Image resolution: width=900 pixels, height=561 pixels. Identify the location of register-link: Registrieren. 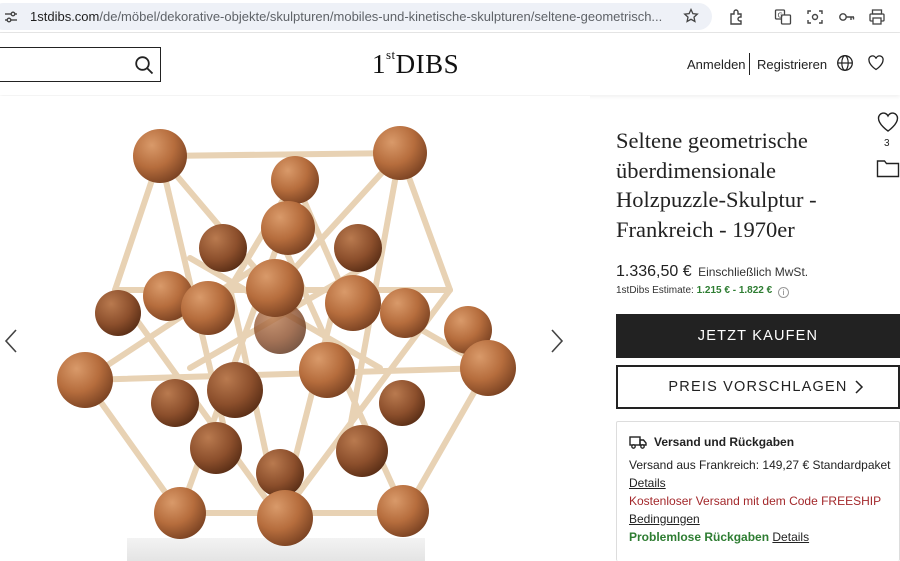
(792, 64).